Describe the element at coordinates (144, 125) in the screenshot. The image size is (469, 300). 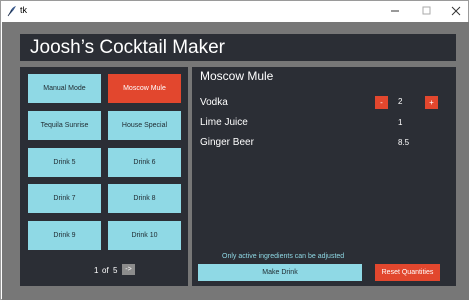
I see `drink-button-house-special: House Special` at that location.